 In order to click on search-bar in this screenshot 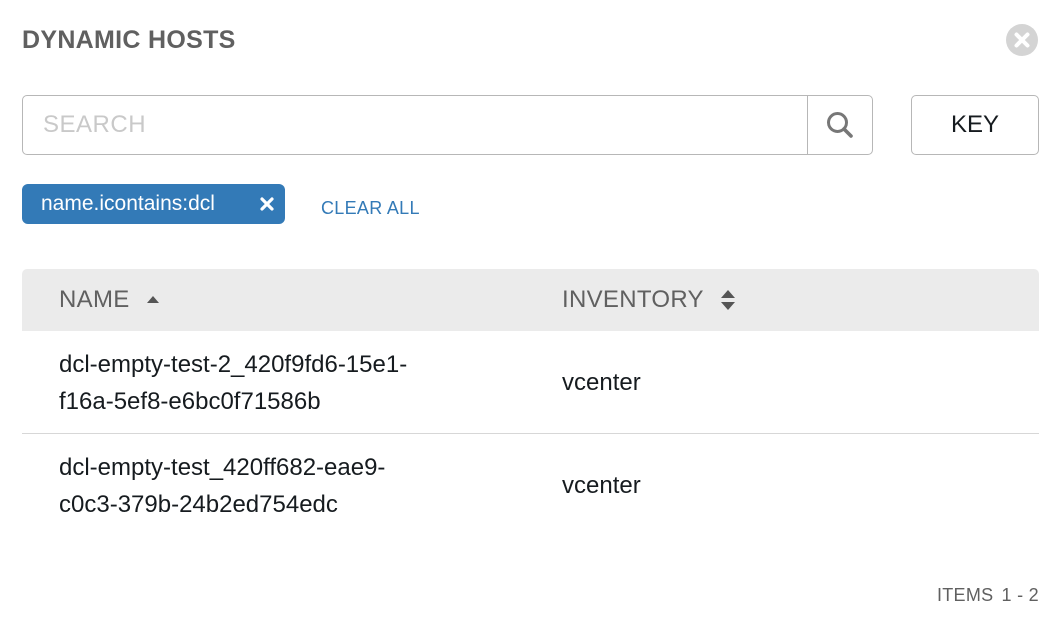, I will do `click(447, 125)`.